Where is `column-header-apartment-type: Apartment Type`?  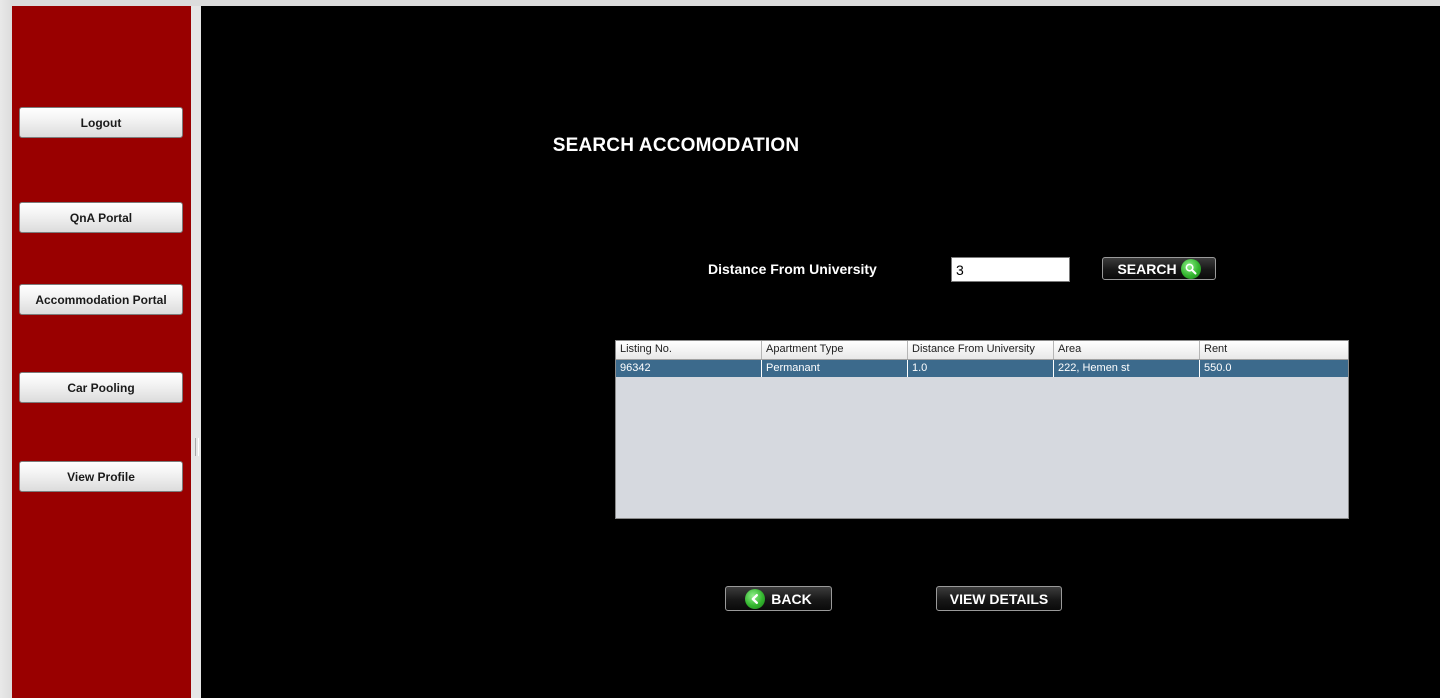 column-header-apartment-type: Apartment Type is located at coordinates (835, 350).